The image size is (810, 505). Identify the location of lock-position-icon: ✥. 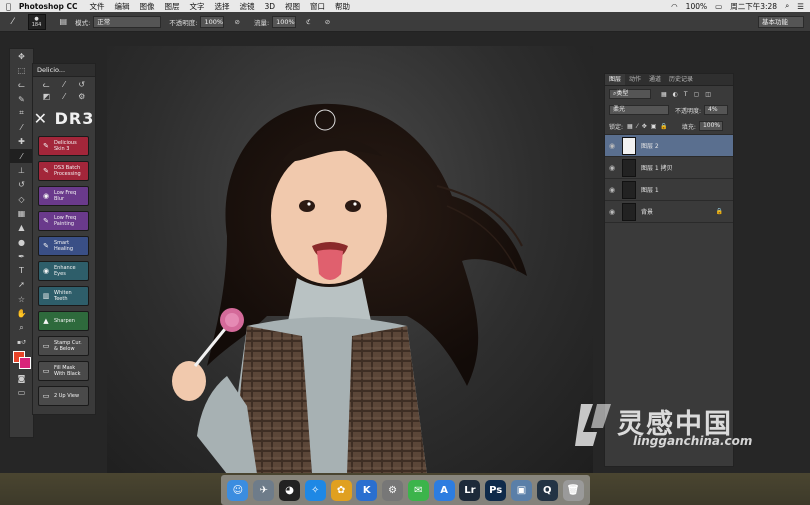
(644, 126).